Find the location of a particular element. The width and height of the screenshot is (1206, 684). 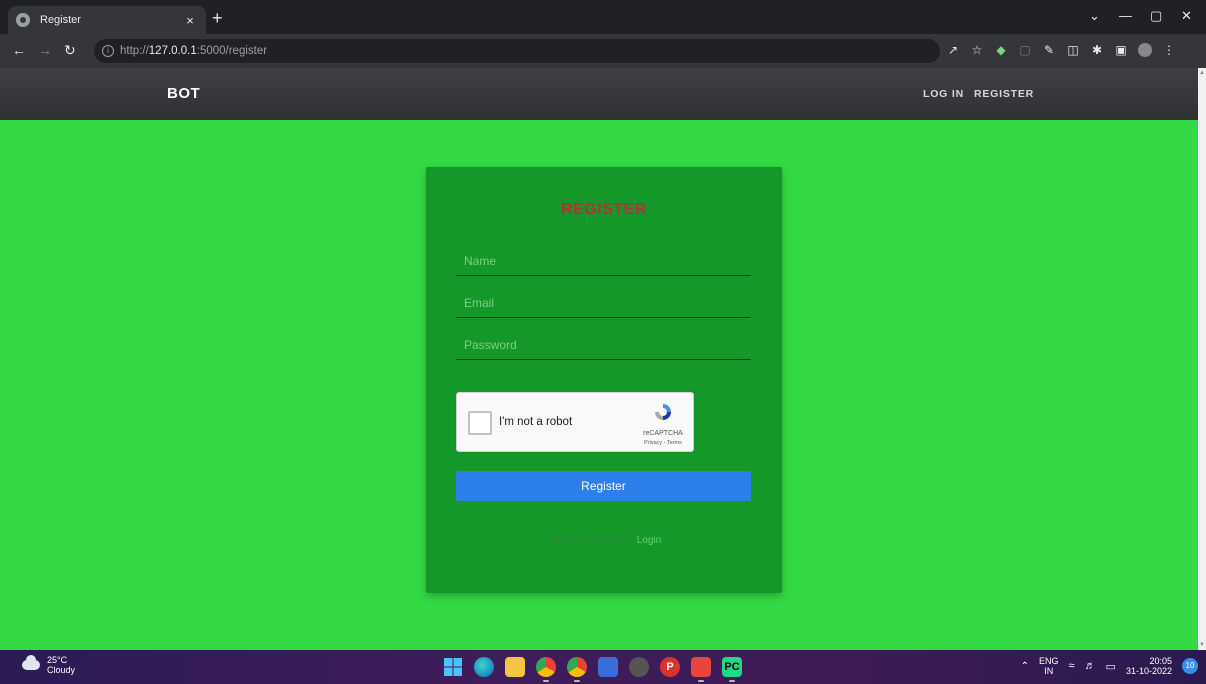

site-info-icon: i is located at coordinates (108, 51).